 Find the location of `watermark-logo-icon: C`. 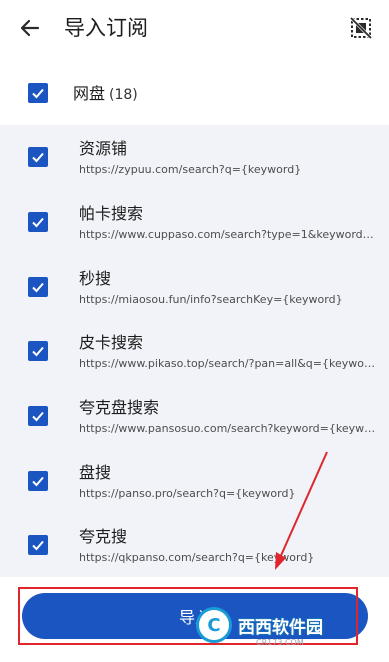

watermark-logo-icon: C is located at coordinates (214, 625).